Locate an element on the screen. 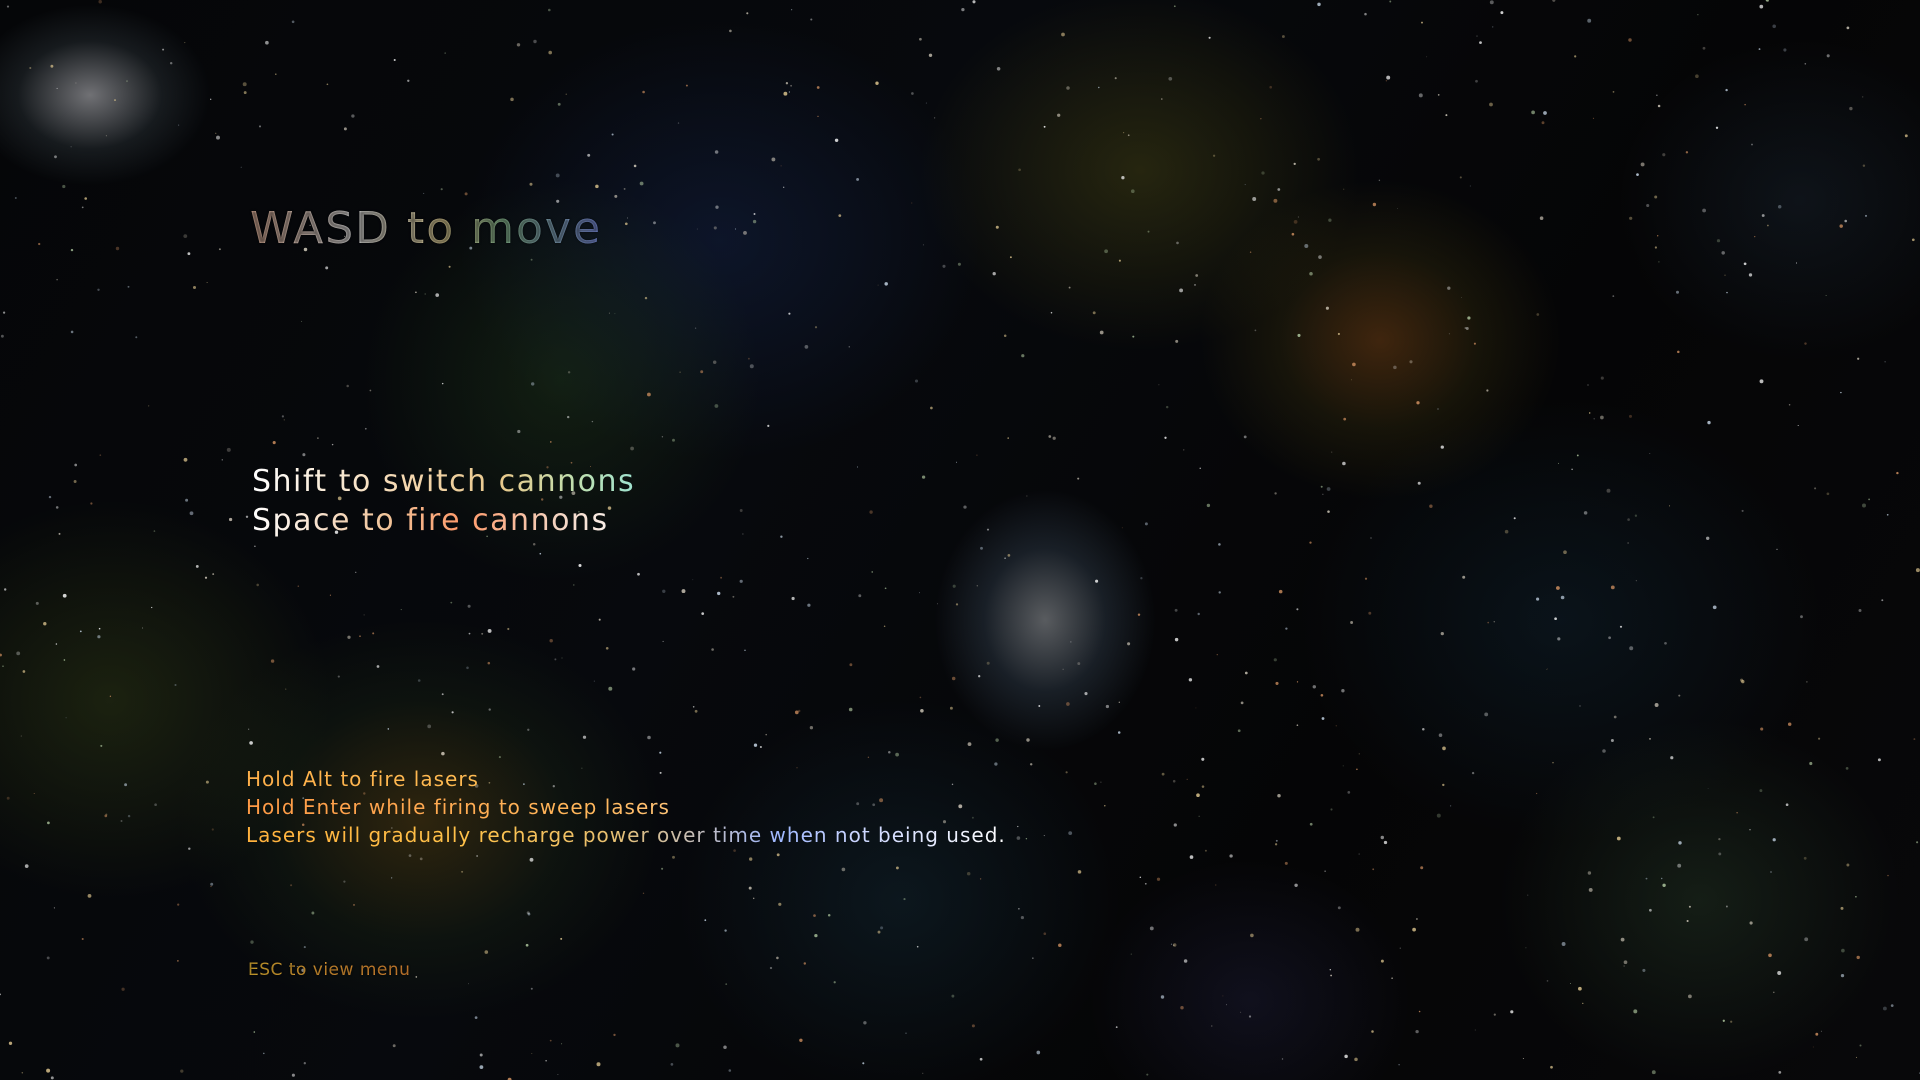  fire-lasers-instruction: Hold Alt to fire lasers is located at coordinates (626, 779).